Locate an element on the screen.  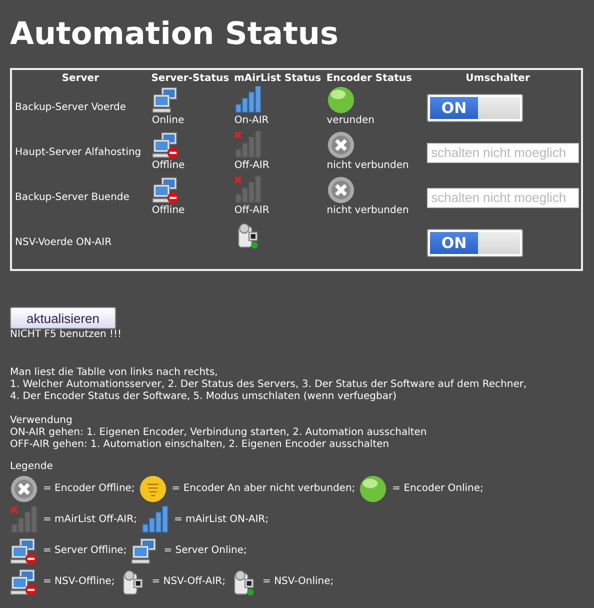
server-name: Backup-Server Voerde is located at coordinates (70, 107).